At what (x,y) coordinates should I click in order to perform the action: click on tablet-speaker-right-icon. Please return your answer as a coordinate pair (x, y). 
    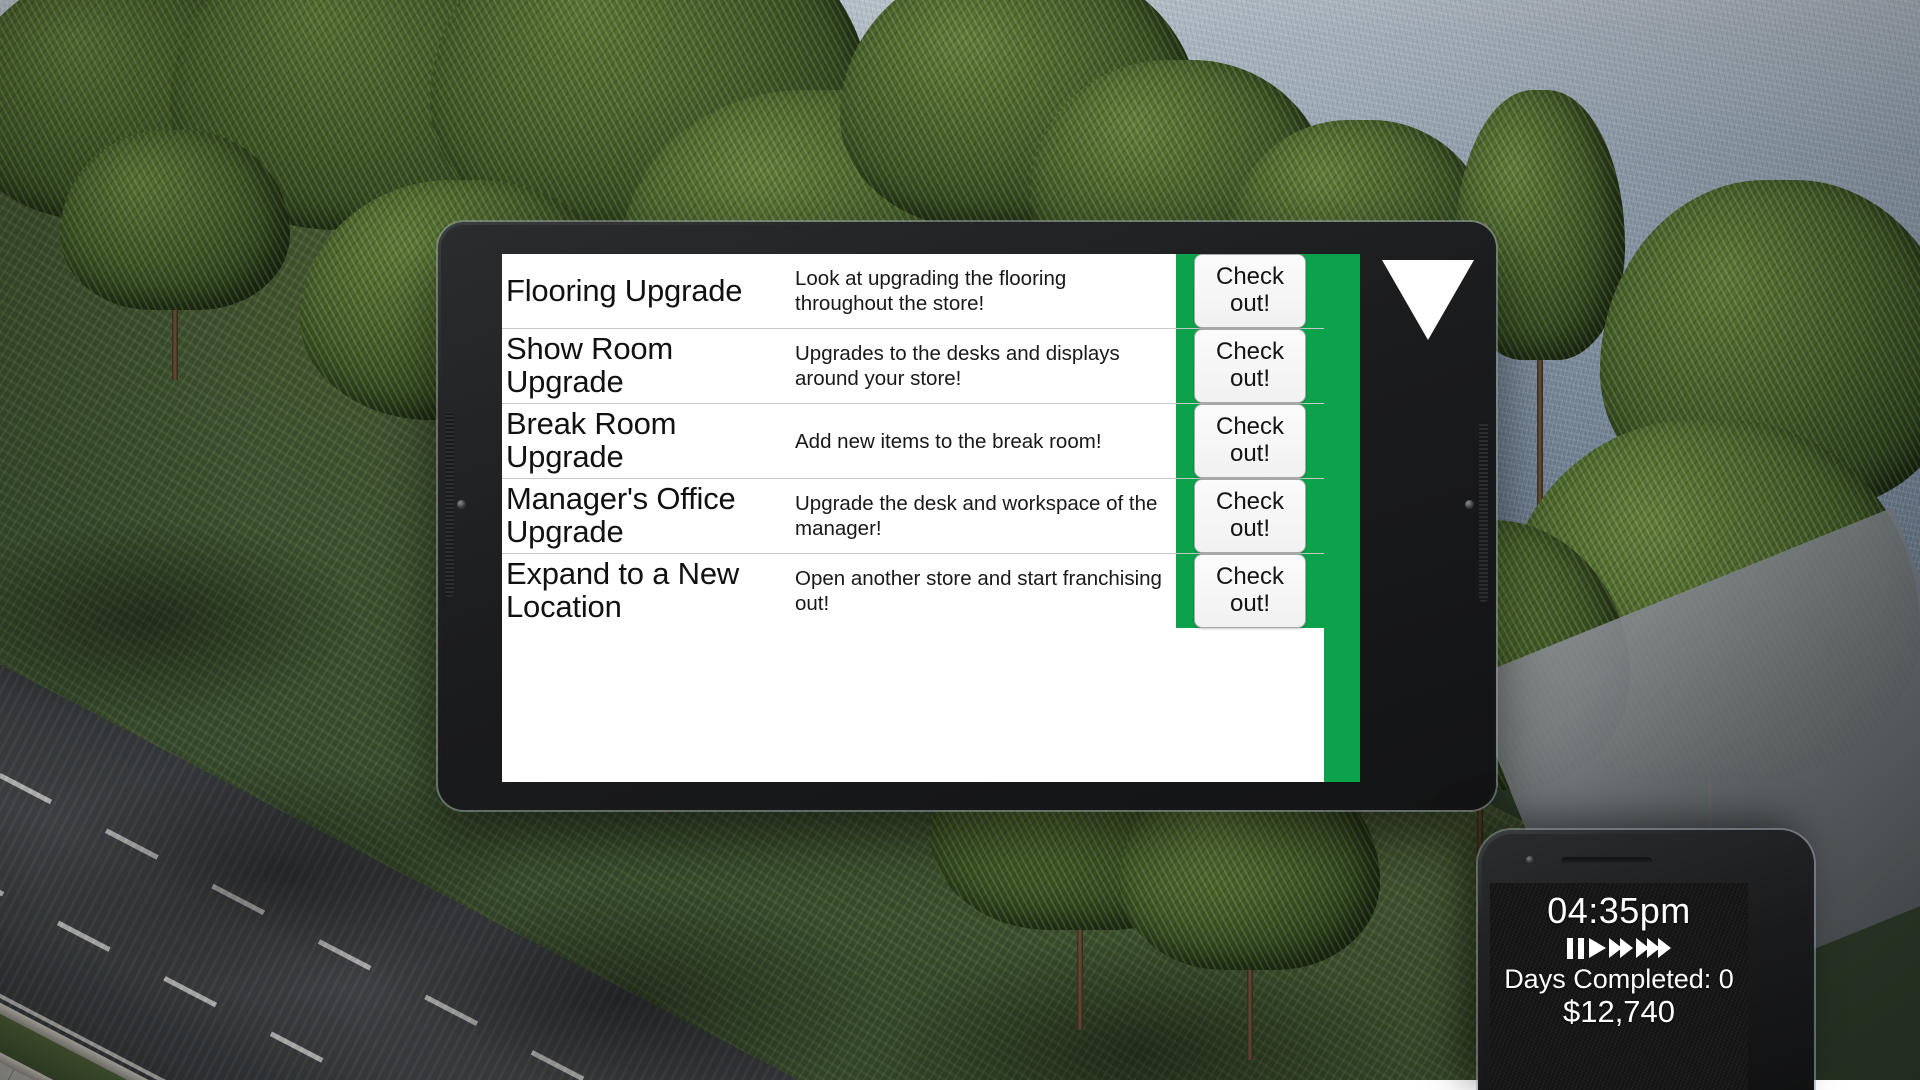
    Looking at the image, I should click on (1483, 512).